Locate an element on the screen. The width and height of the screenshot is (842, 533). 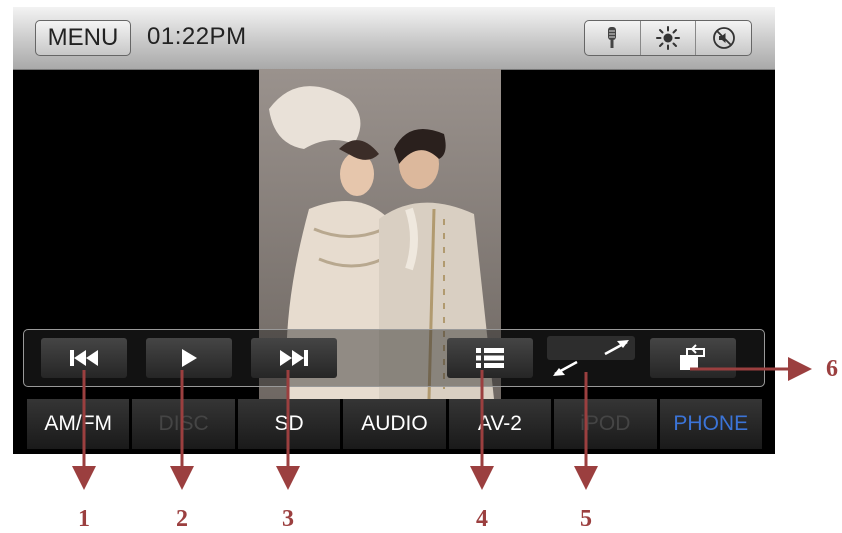
callout-label-3: 3 is located at coordinates (288, 519).